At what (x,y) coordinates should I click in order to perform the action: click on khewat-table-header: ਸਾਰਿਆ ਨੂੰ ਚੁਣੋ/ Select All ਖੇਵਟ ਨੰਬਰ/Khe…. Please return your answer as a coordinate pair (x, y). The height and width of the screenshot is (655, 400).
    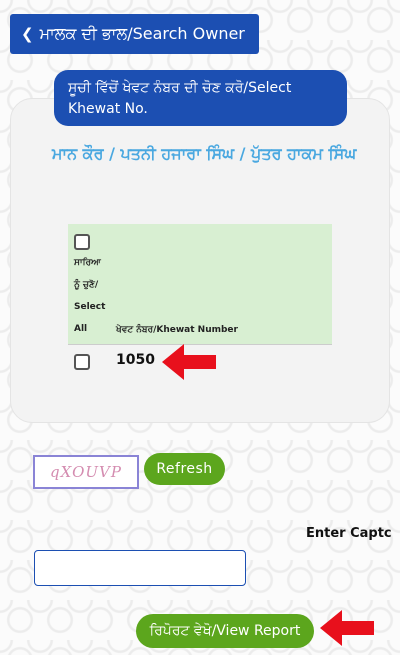
    Looking at the image, I should click on (200, 284).